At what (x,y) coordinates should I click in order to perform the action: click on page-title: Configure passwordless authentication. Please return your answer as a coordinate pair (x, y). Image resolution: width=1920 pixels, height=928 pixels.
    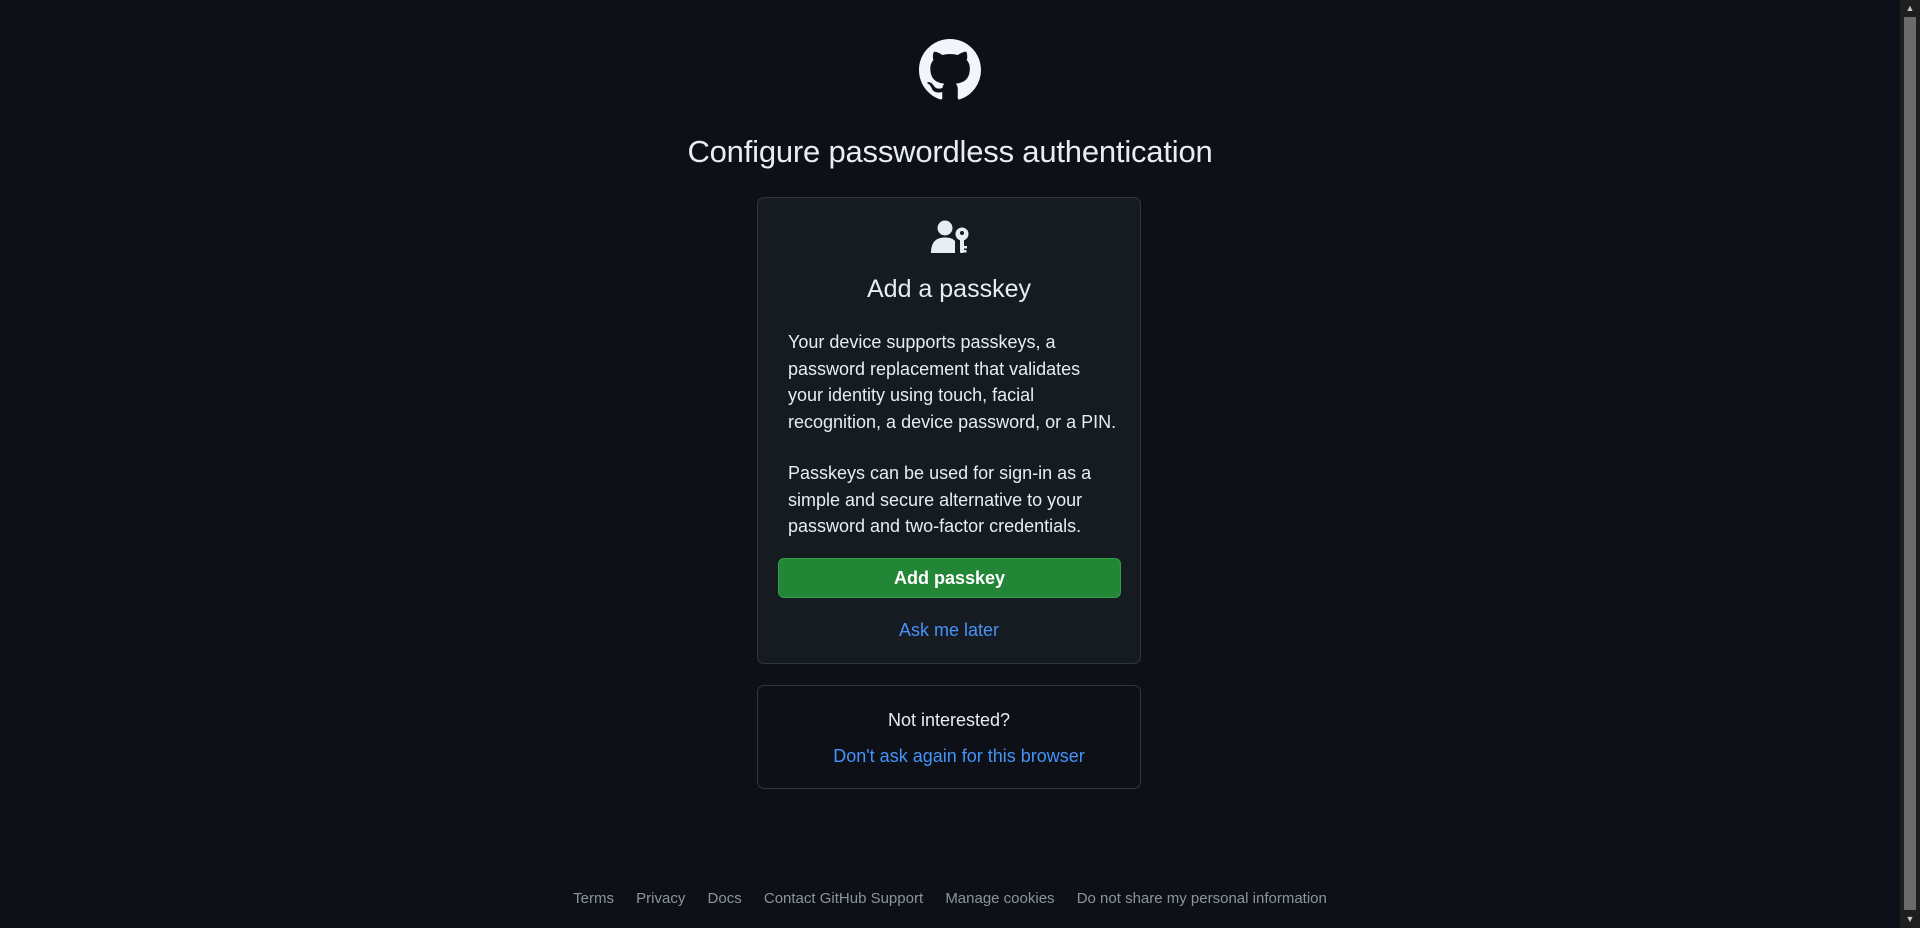
    Looking at the image, I should click on (950, 151).